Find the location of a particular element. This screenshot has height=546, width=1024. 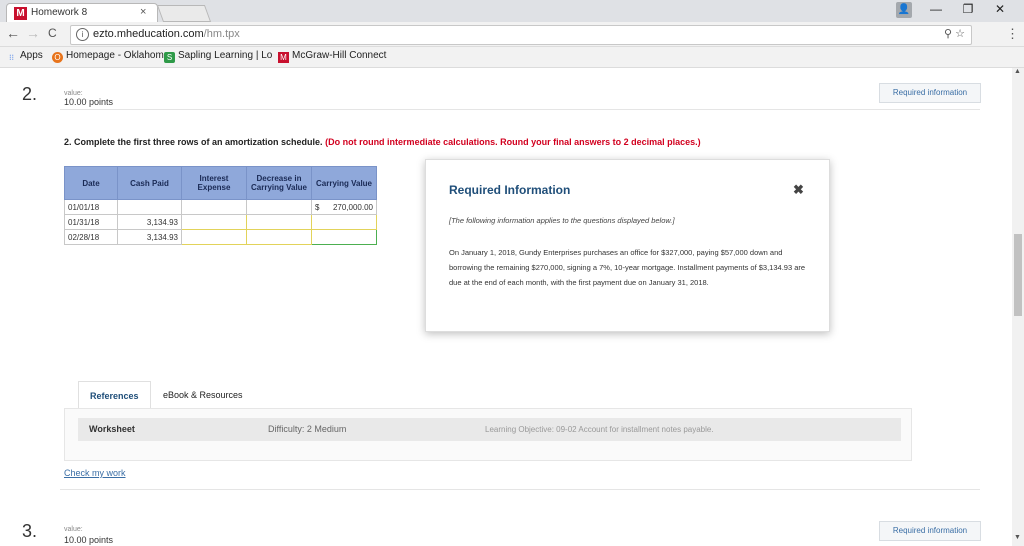

header-decrease-carrying-value: Decrease in Carrying Value is located at coordinates (279, 183).